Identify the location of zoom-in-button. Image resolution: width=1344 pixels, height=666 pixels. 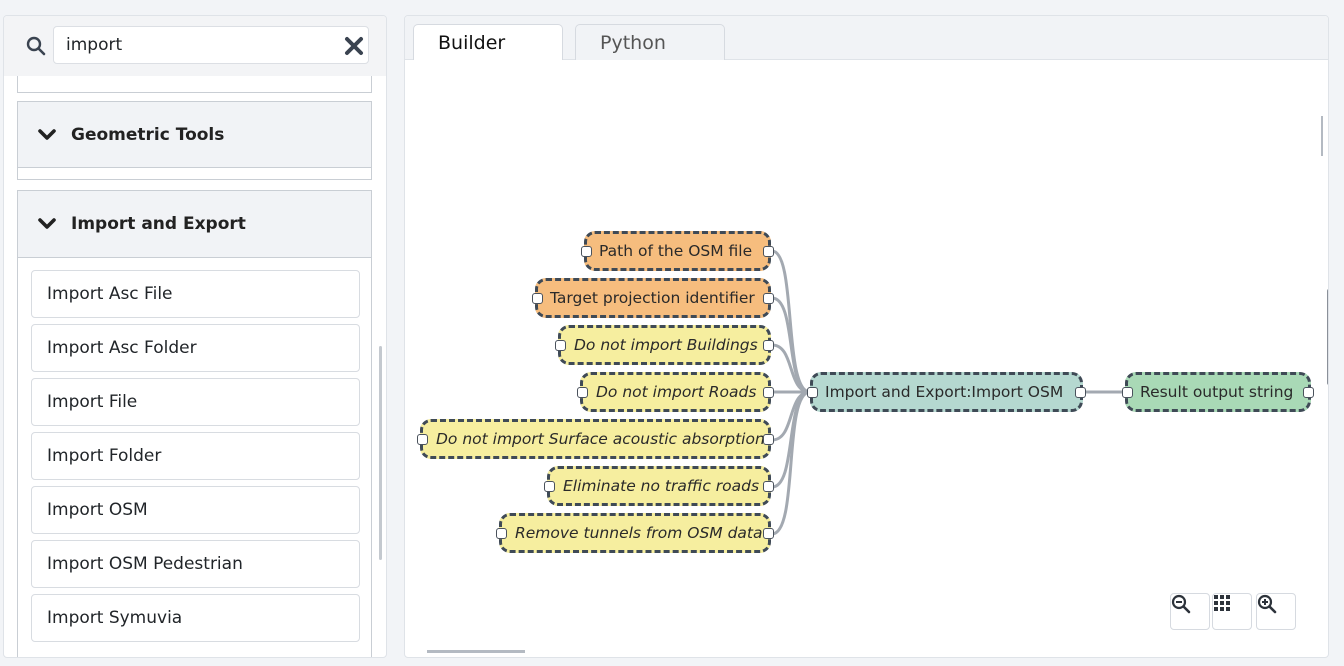
(1276, 611).